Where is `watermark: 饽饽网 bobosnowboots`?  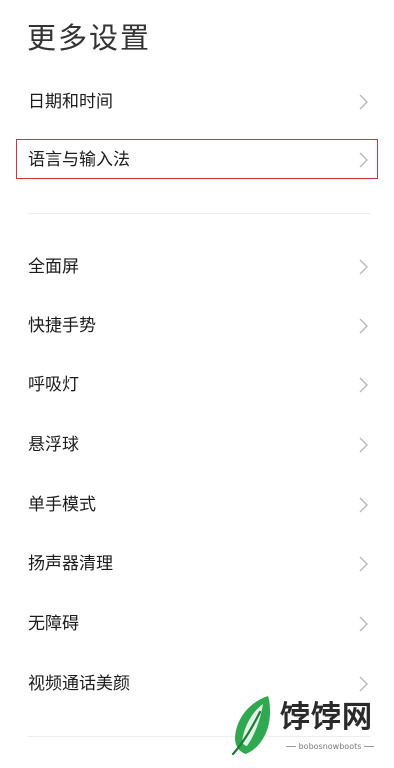
watermark: 饽饽网 bobosnowboots is located at coordinates (306, 727).